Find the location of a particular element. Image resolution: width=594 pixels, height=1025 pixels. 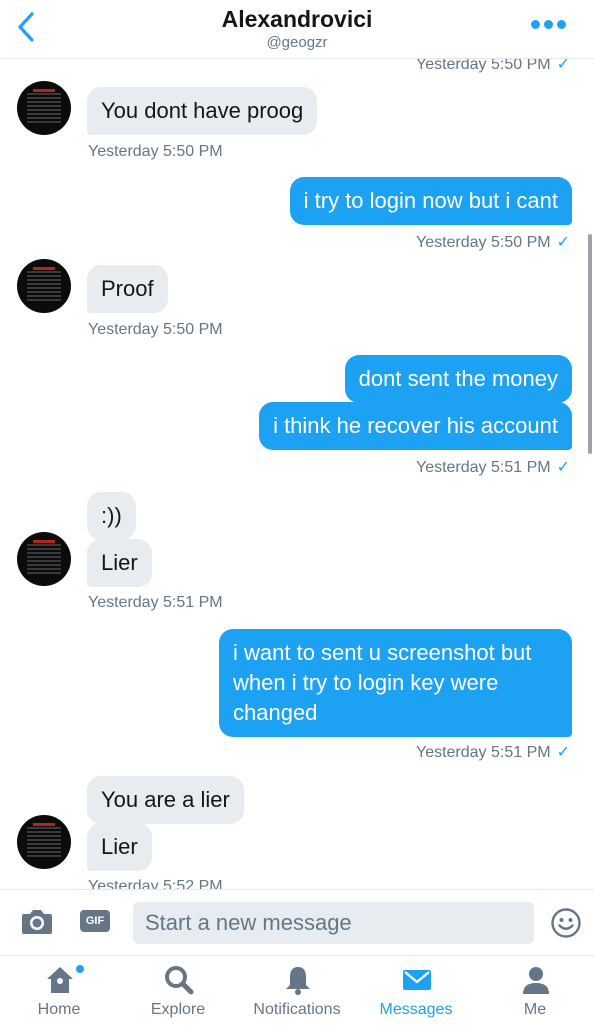

message-input is located at coordinates (333, 923).